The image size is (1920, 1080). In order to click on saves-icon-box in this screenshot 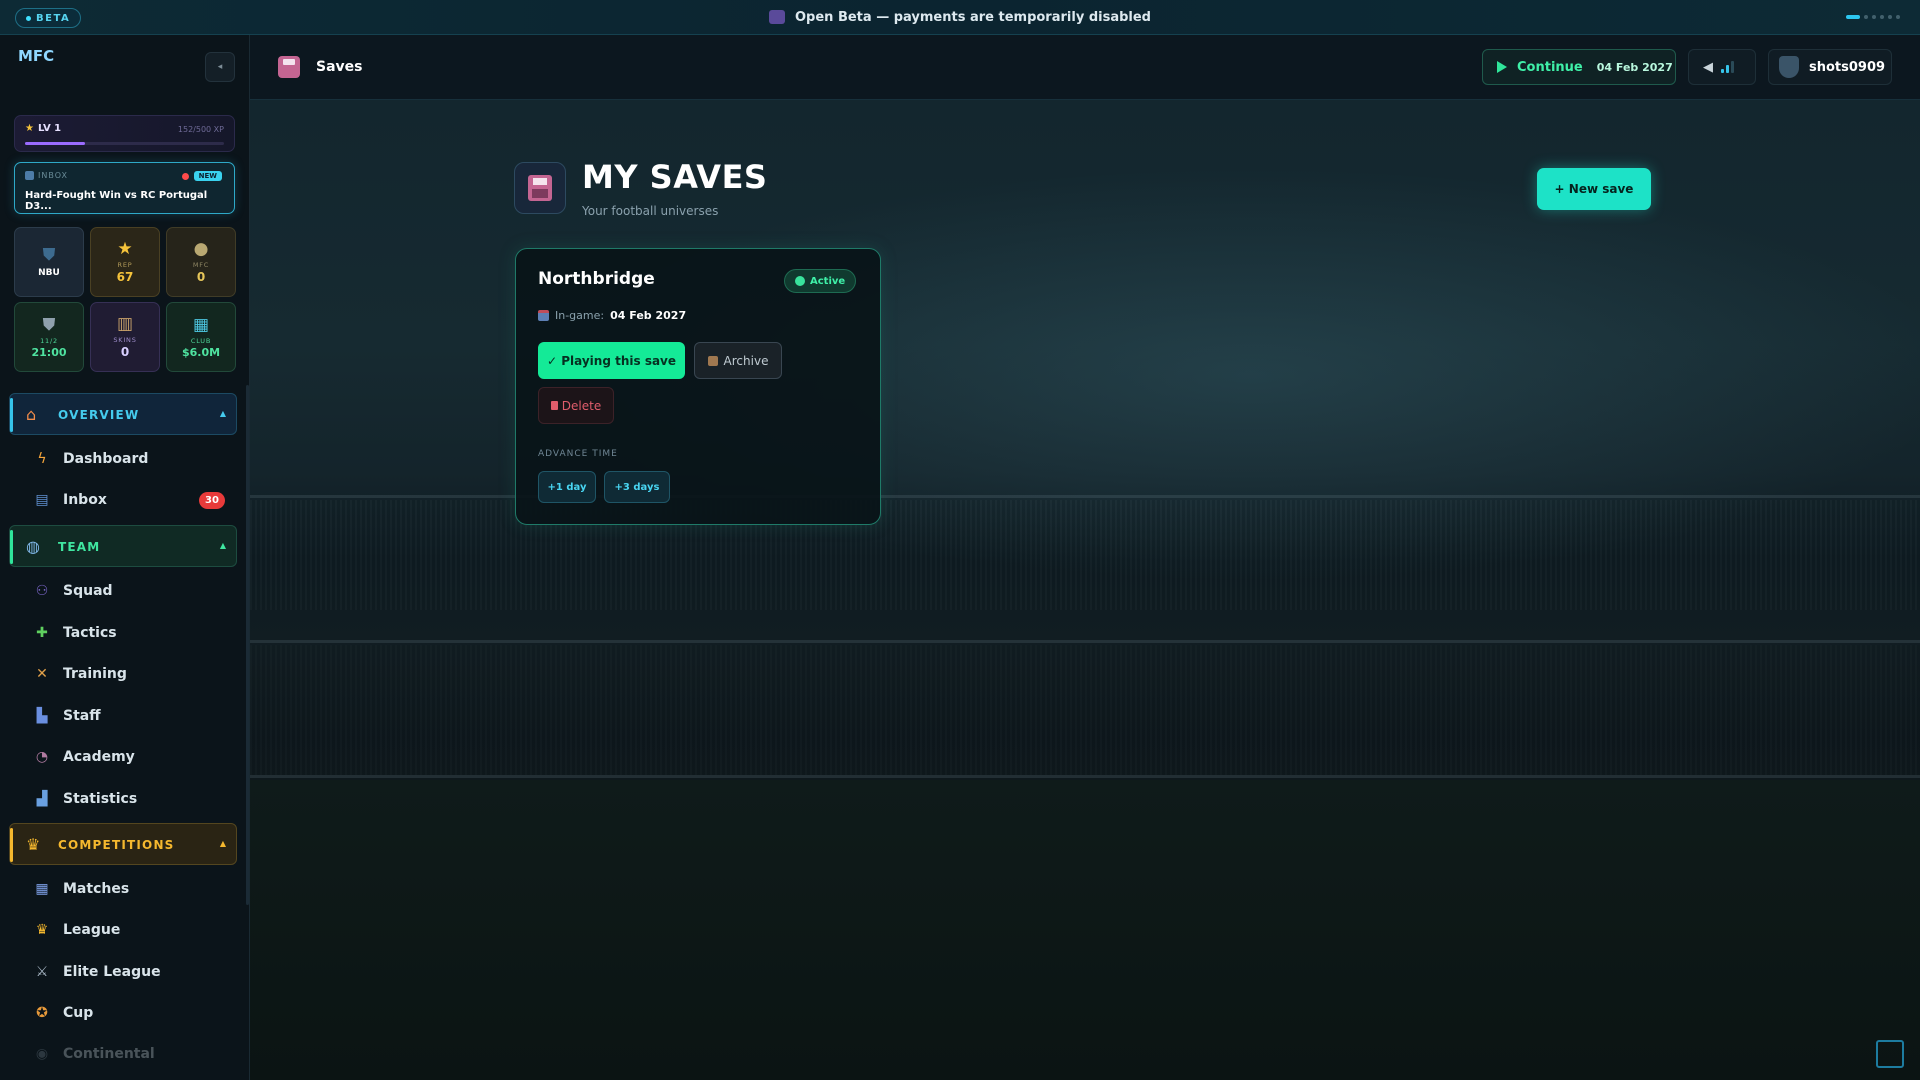, I will do `click(540, 188)`.